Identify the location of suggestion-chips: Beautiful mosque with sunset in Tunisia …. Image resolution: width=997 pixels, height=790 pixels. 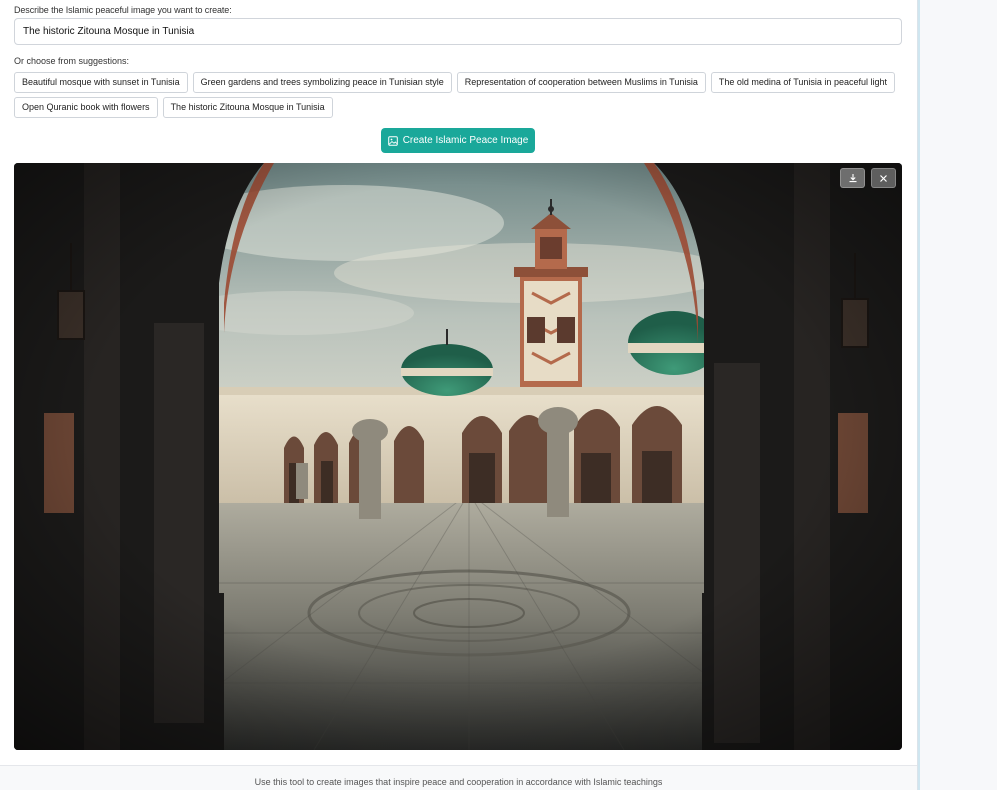
(458, 95).